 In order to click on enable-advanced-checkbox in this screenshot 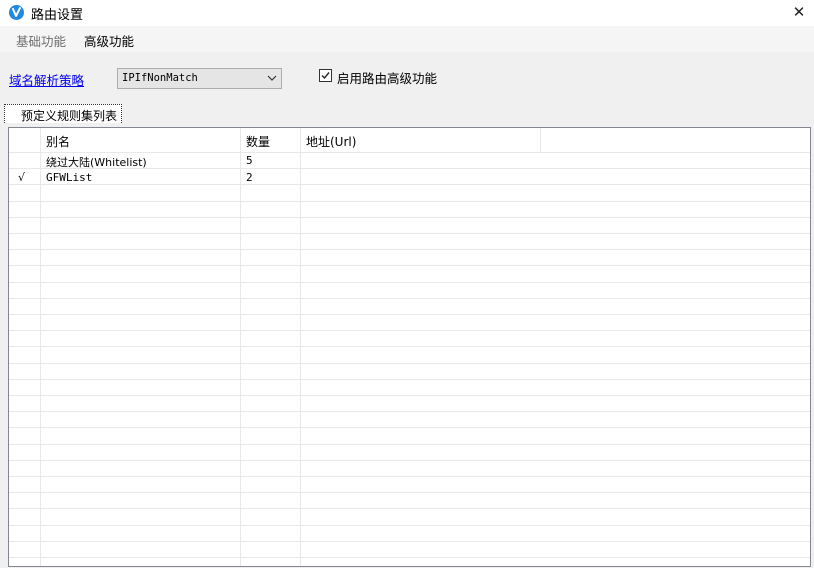, I will do `click(325, 75)`.